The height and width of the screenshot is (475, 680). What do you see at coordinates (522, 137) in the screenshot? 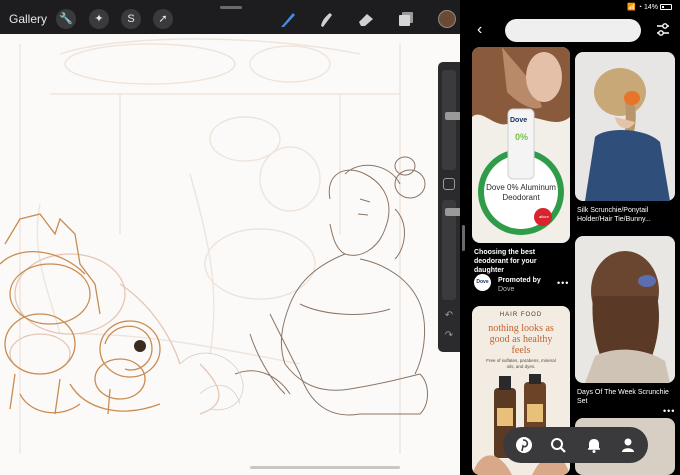
I see `dove-zero-percent: 0%` at bounding box center [522, 137].